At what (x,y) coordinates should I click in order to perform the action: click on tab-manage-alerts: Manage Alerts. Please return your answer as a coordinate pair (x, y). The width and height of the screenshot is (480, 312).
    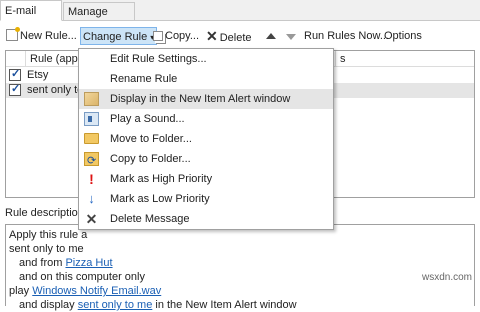
    Looking at the image, I should click on (99, 19).